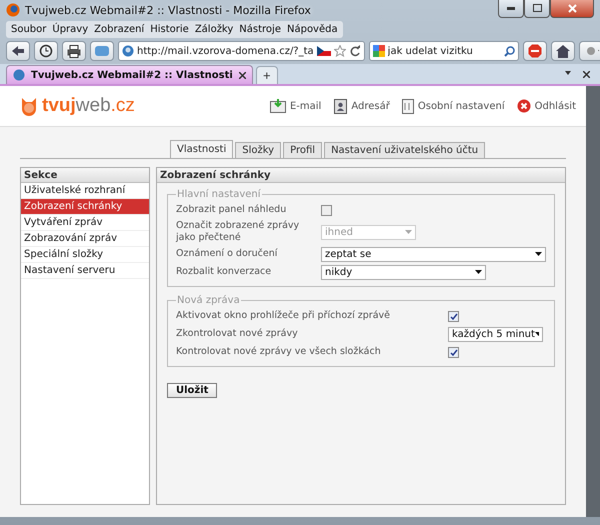  Describe the element at coordinates (258, 150) in the screenshot. I see `tab: Složky` at that location.